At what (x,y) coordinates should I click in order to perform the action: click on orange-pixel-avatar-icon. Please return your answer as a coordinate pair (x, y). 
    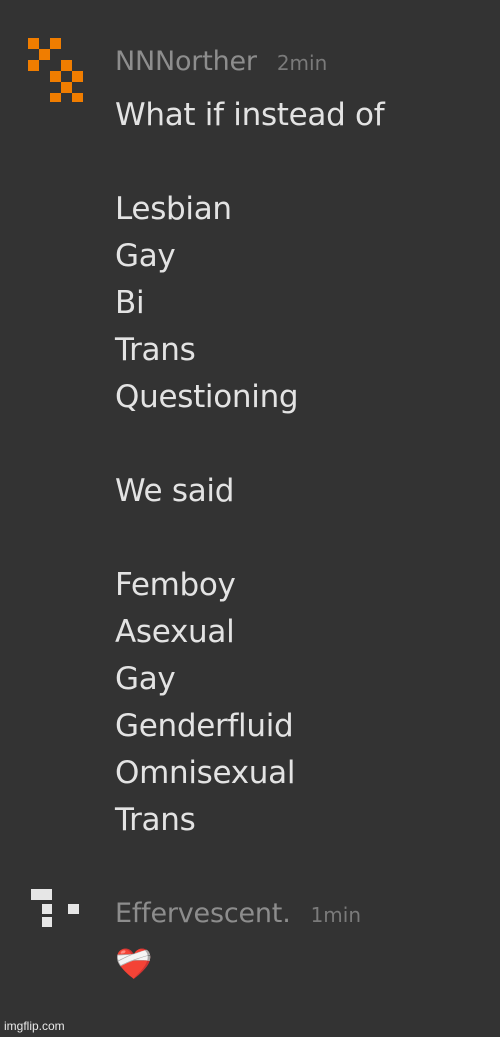
    Looking at the image, I should click on (60, 70).